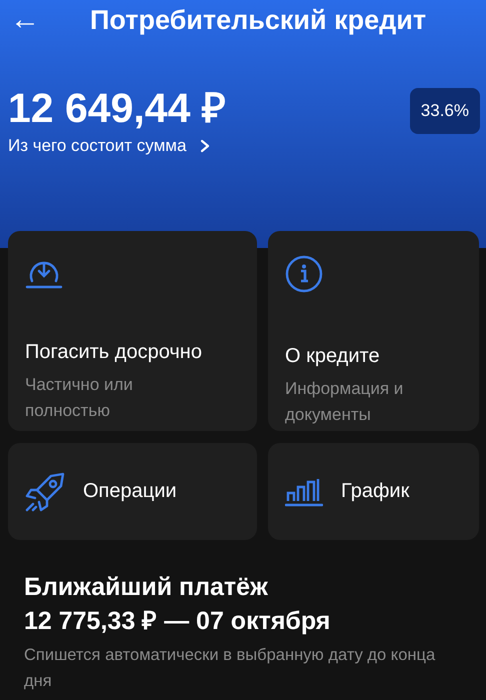  What do you see at coordinates (304, 491) in the screenshot?
I see `bar-chart-icon` at bounding box center [304, 491].